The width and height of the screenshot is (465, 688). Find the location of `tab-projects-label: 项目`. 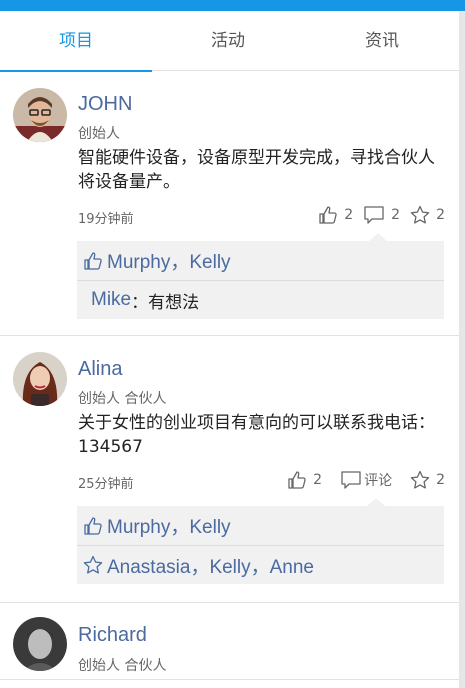

tab-projects-label: 项目 is located at coordinates (76, 41).